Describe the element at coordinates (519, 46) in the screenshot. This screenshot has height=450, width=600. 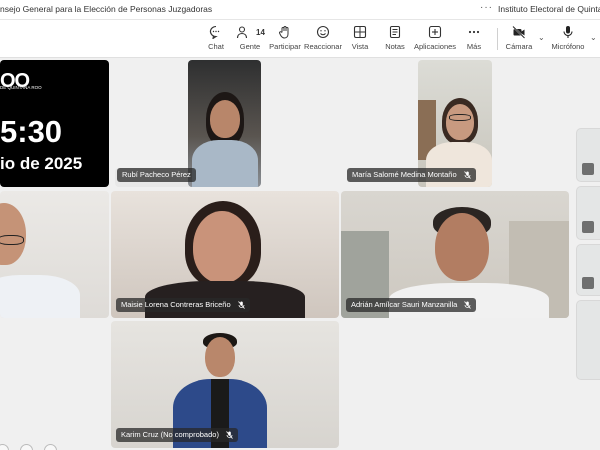
I see `camera-label: Cámara` at that location.